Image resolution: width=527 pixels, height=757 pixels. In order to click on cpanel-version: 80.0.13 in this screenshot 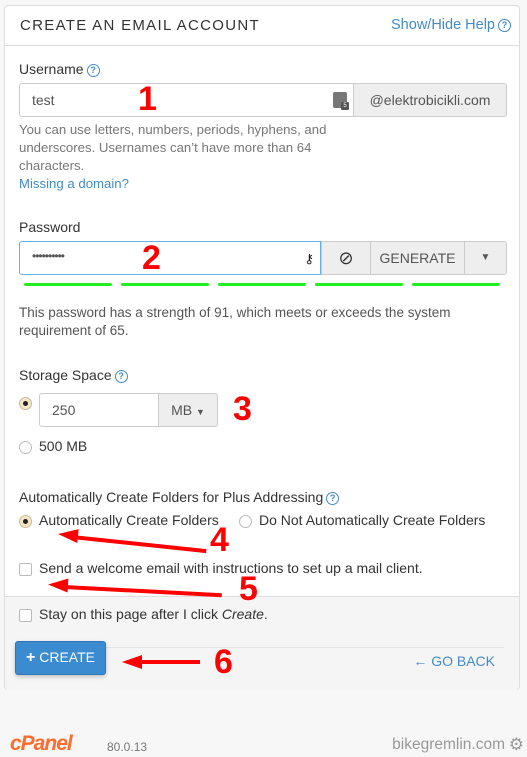, I will do `click(127, 747)`.